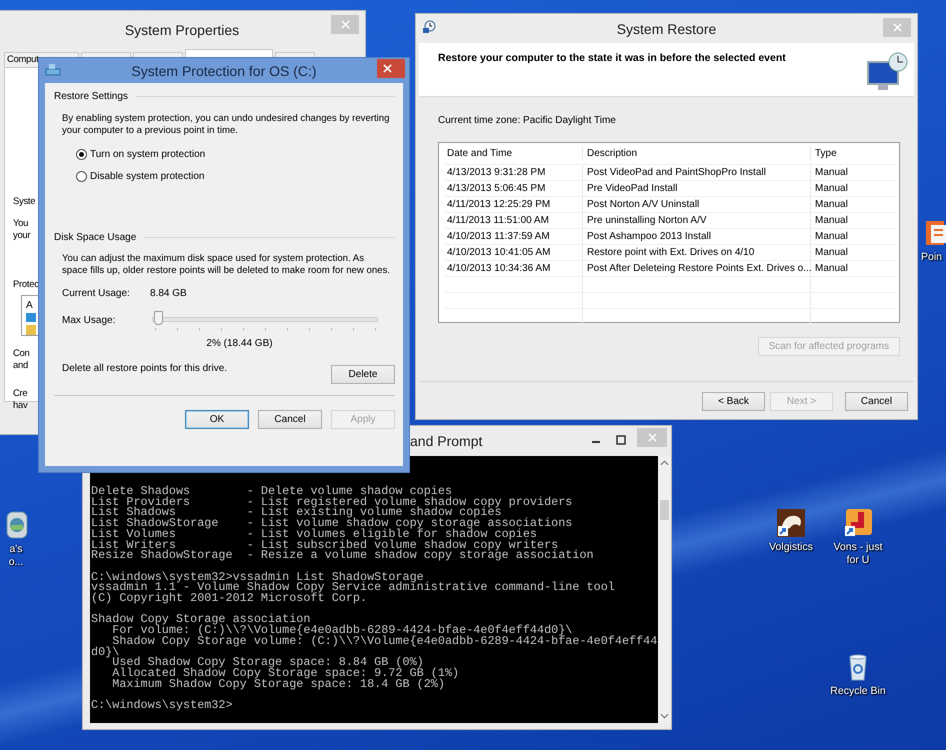  What do you see at coordinates (876, 401) in the screenshot?
I see `wizard-button: Cancel` at bounding box center [876, 401].